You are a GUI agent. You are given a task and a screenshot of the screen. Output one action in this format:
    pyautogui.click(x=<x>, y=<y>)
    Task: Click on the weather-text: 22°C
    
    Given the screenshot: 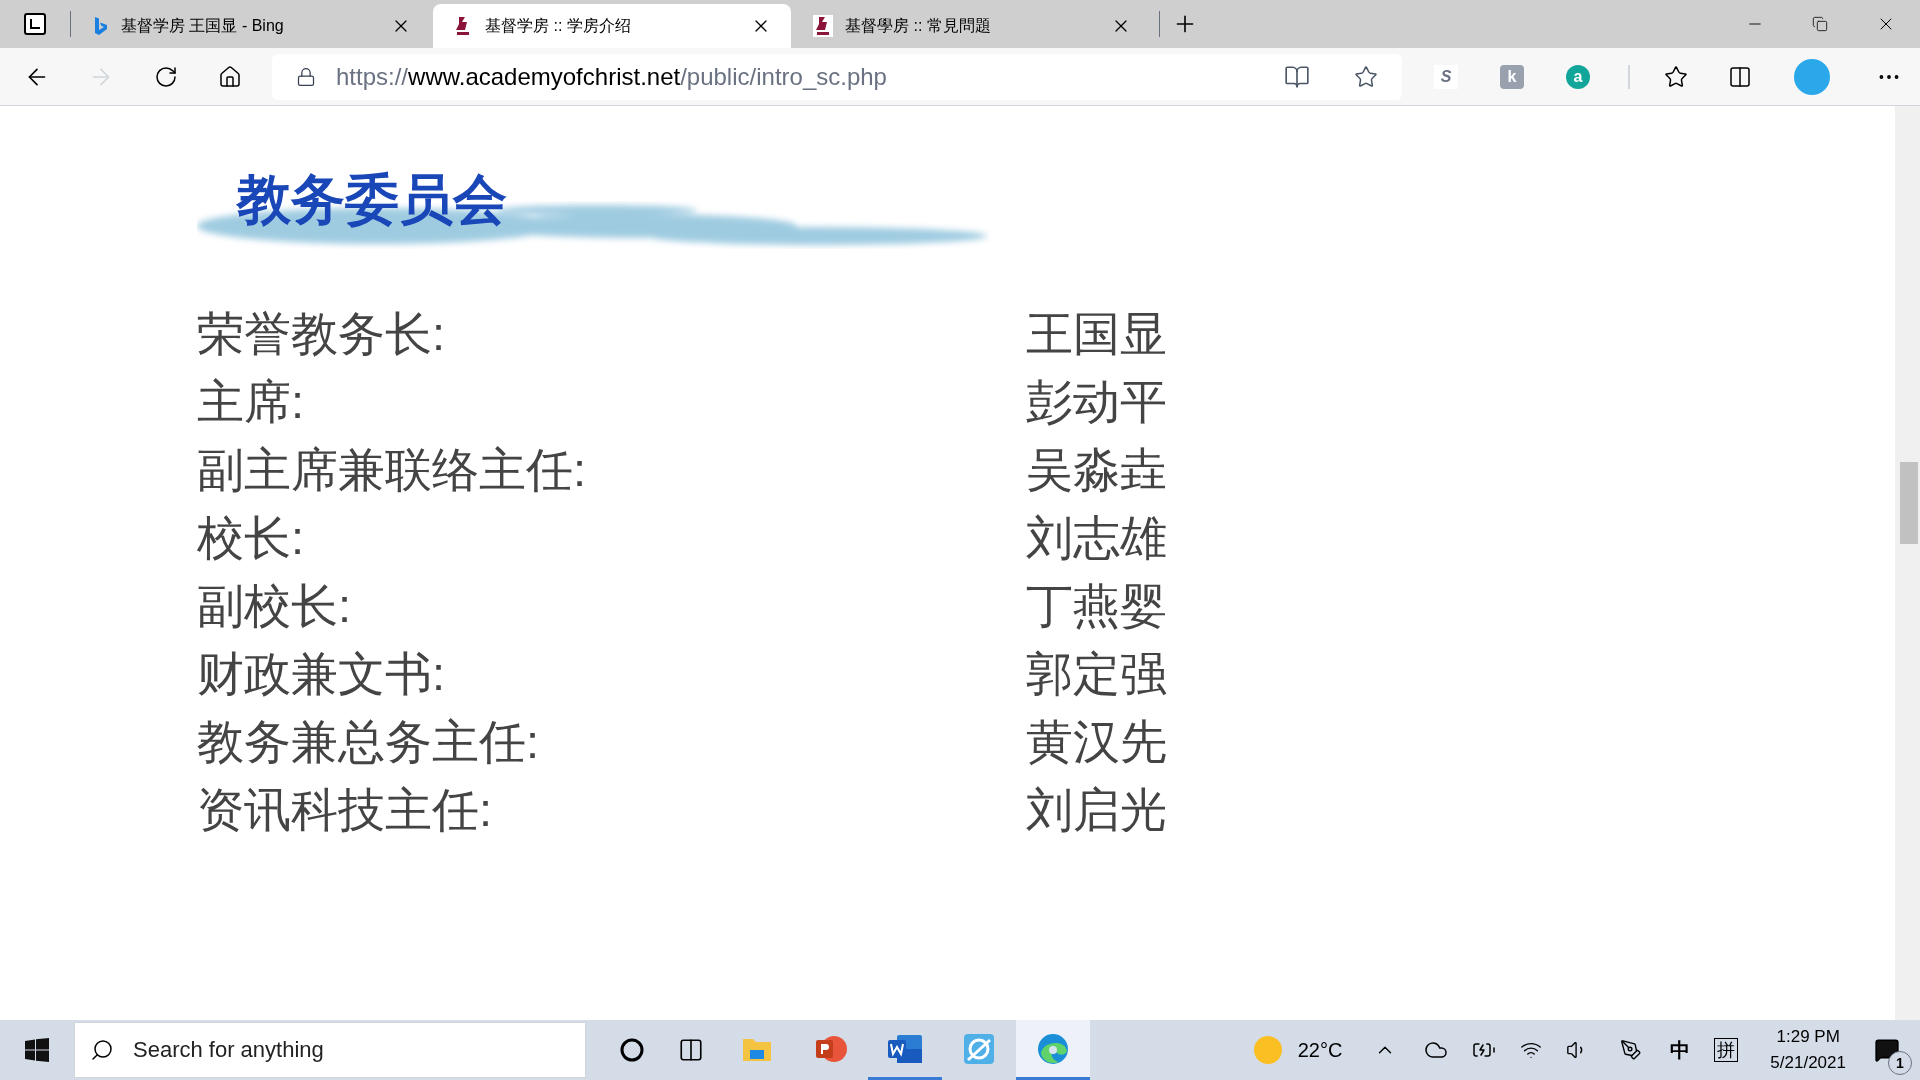 What is the action you would take?
    pyautogui.click(x=1320, y=1050)
    